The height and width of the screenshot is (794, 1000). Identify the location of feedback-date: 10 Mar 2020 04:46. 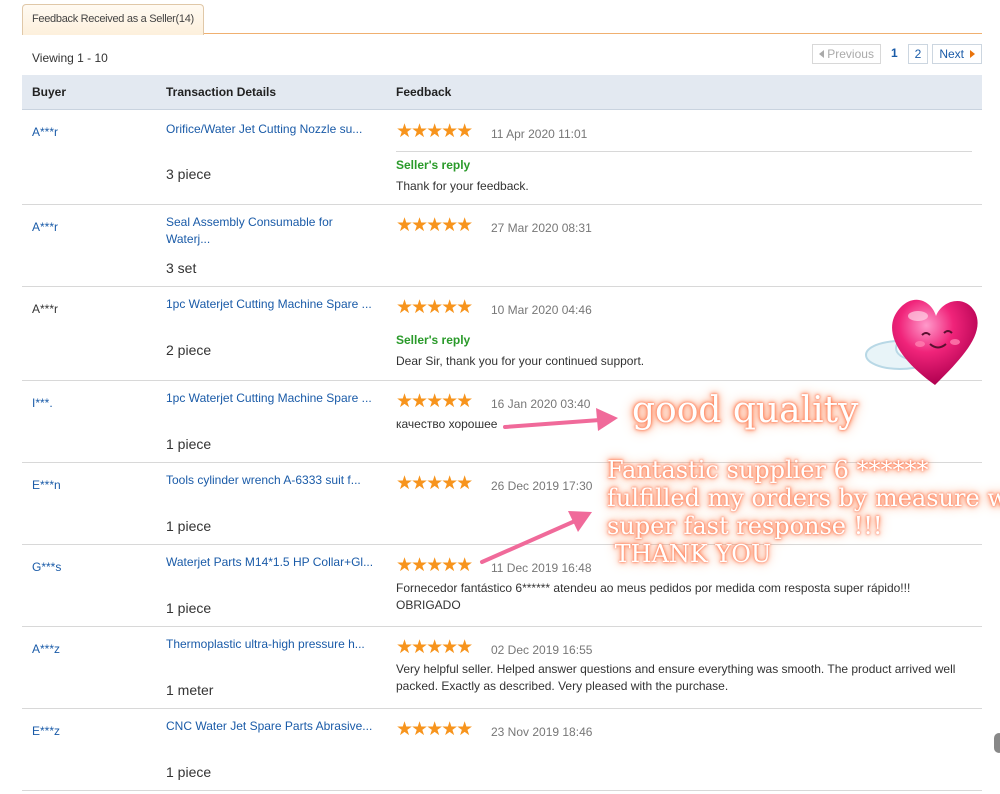
(541, 310).